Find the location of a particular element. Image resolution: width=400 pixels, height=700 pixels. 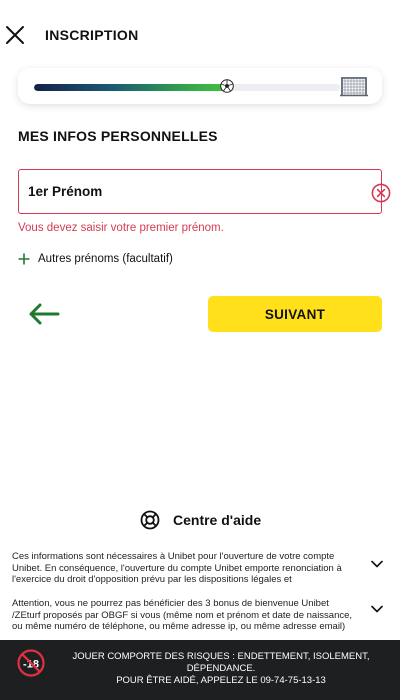

help-center-label: Centre d'aide is located at coordinates (217, 520).